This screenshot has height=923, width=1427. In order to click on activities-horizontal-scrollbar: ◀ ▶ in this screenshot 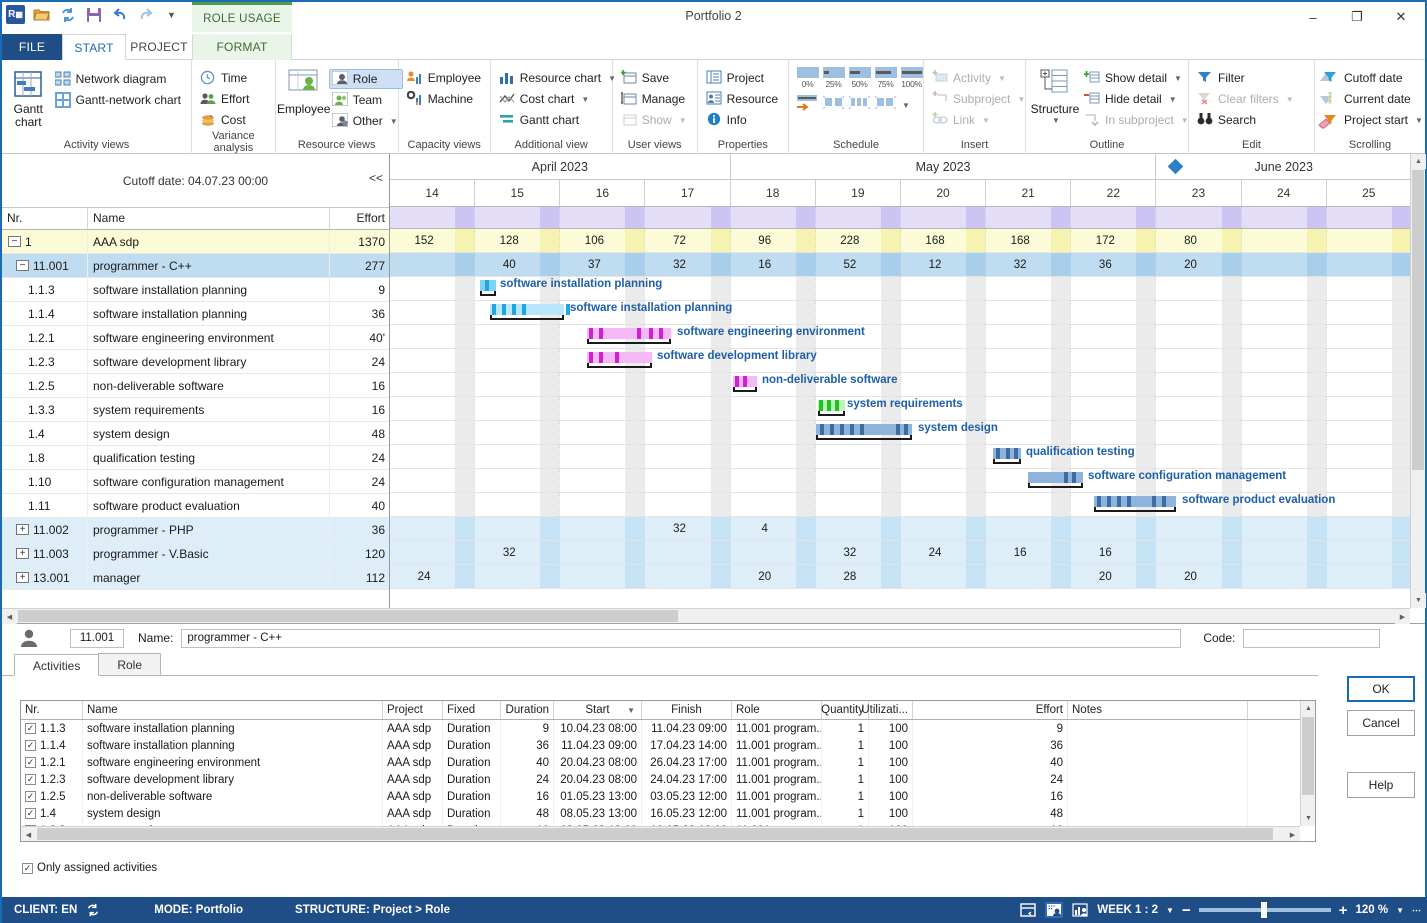, I will do `click(660, 833)`.